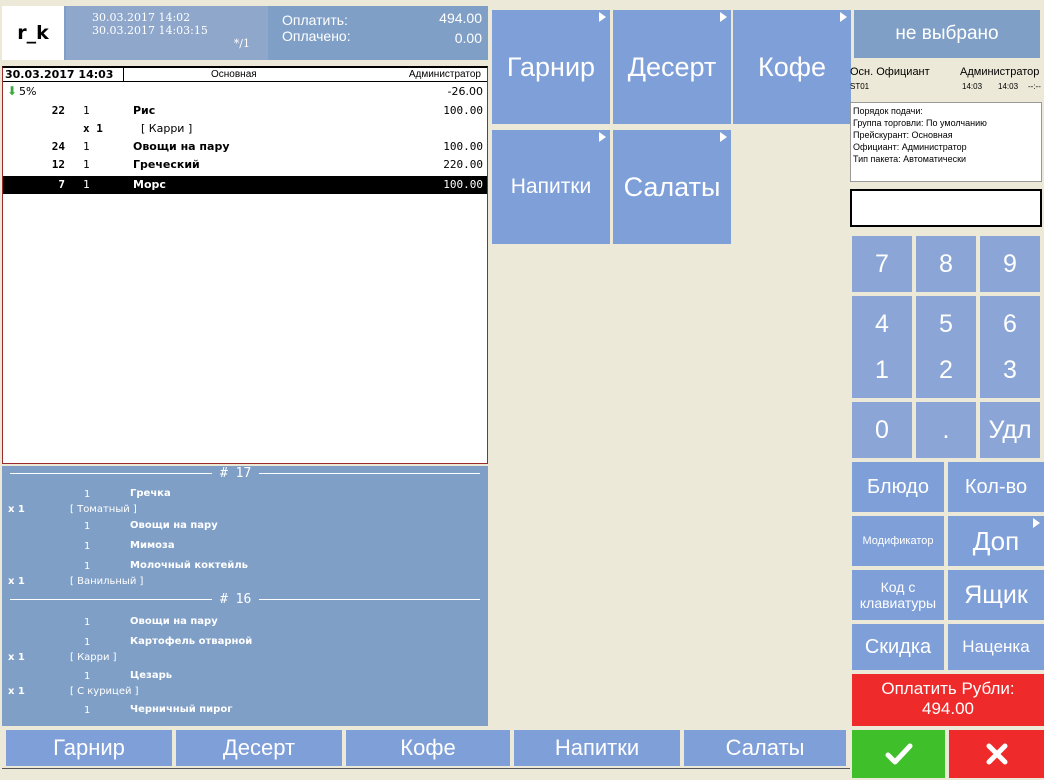  I want to click on history-modifier-row: x 1 [ Ванильный ], so click(245, 582).